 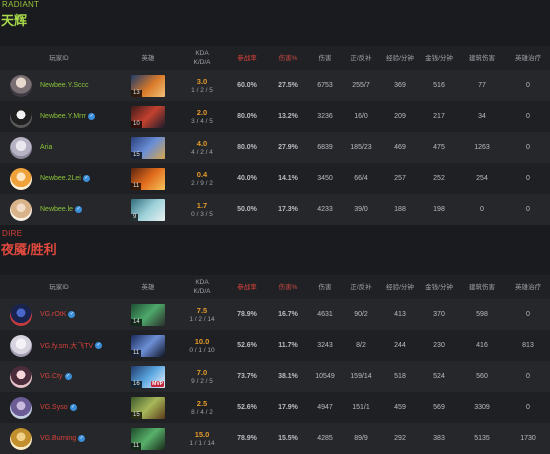 What do you see at coordinates (63, 116) in the screenshot?
I see `player-name-link: Newbee.Y.Mrrr` at bounding box center [63, 116].